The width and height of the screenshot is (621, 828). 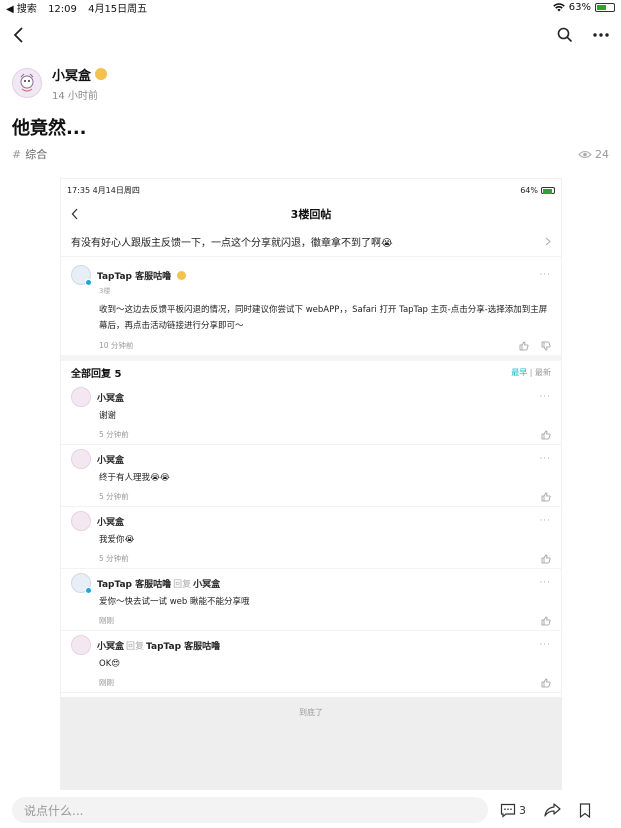 I want to click on comment-text: 终于有人理我😭😭, so click(x=134, y=478).